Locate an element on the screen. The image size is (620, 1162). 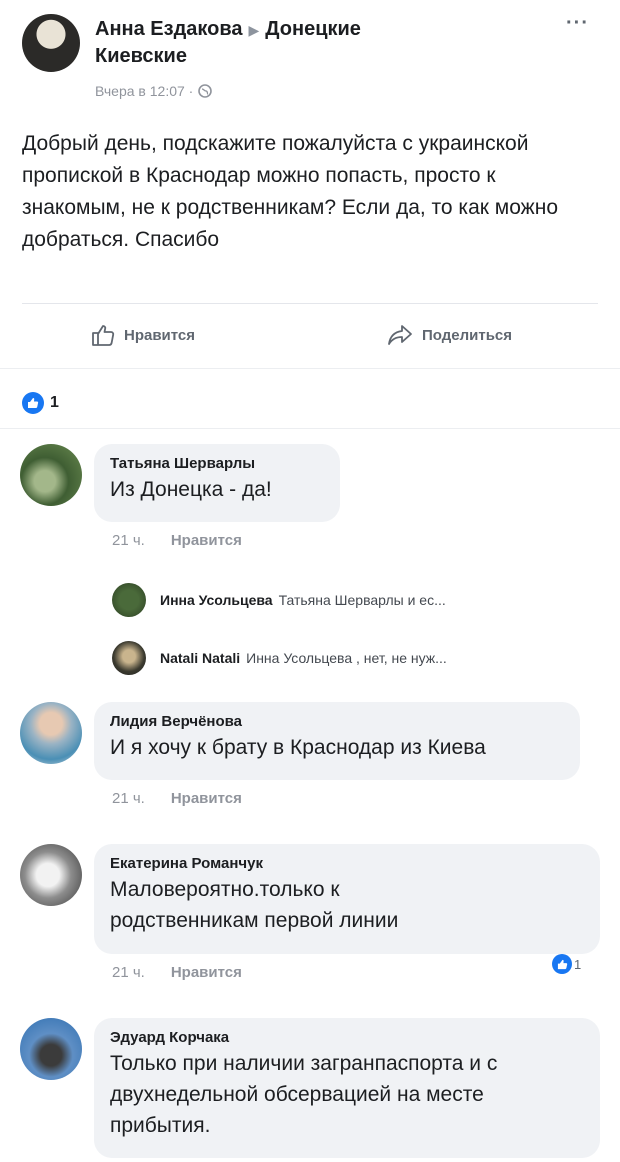
comment-bubble: Татьяна Шерварлы Из Донецка - да! is located at coordinates (217, 483).